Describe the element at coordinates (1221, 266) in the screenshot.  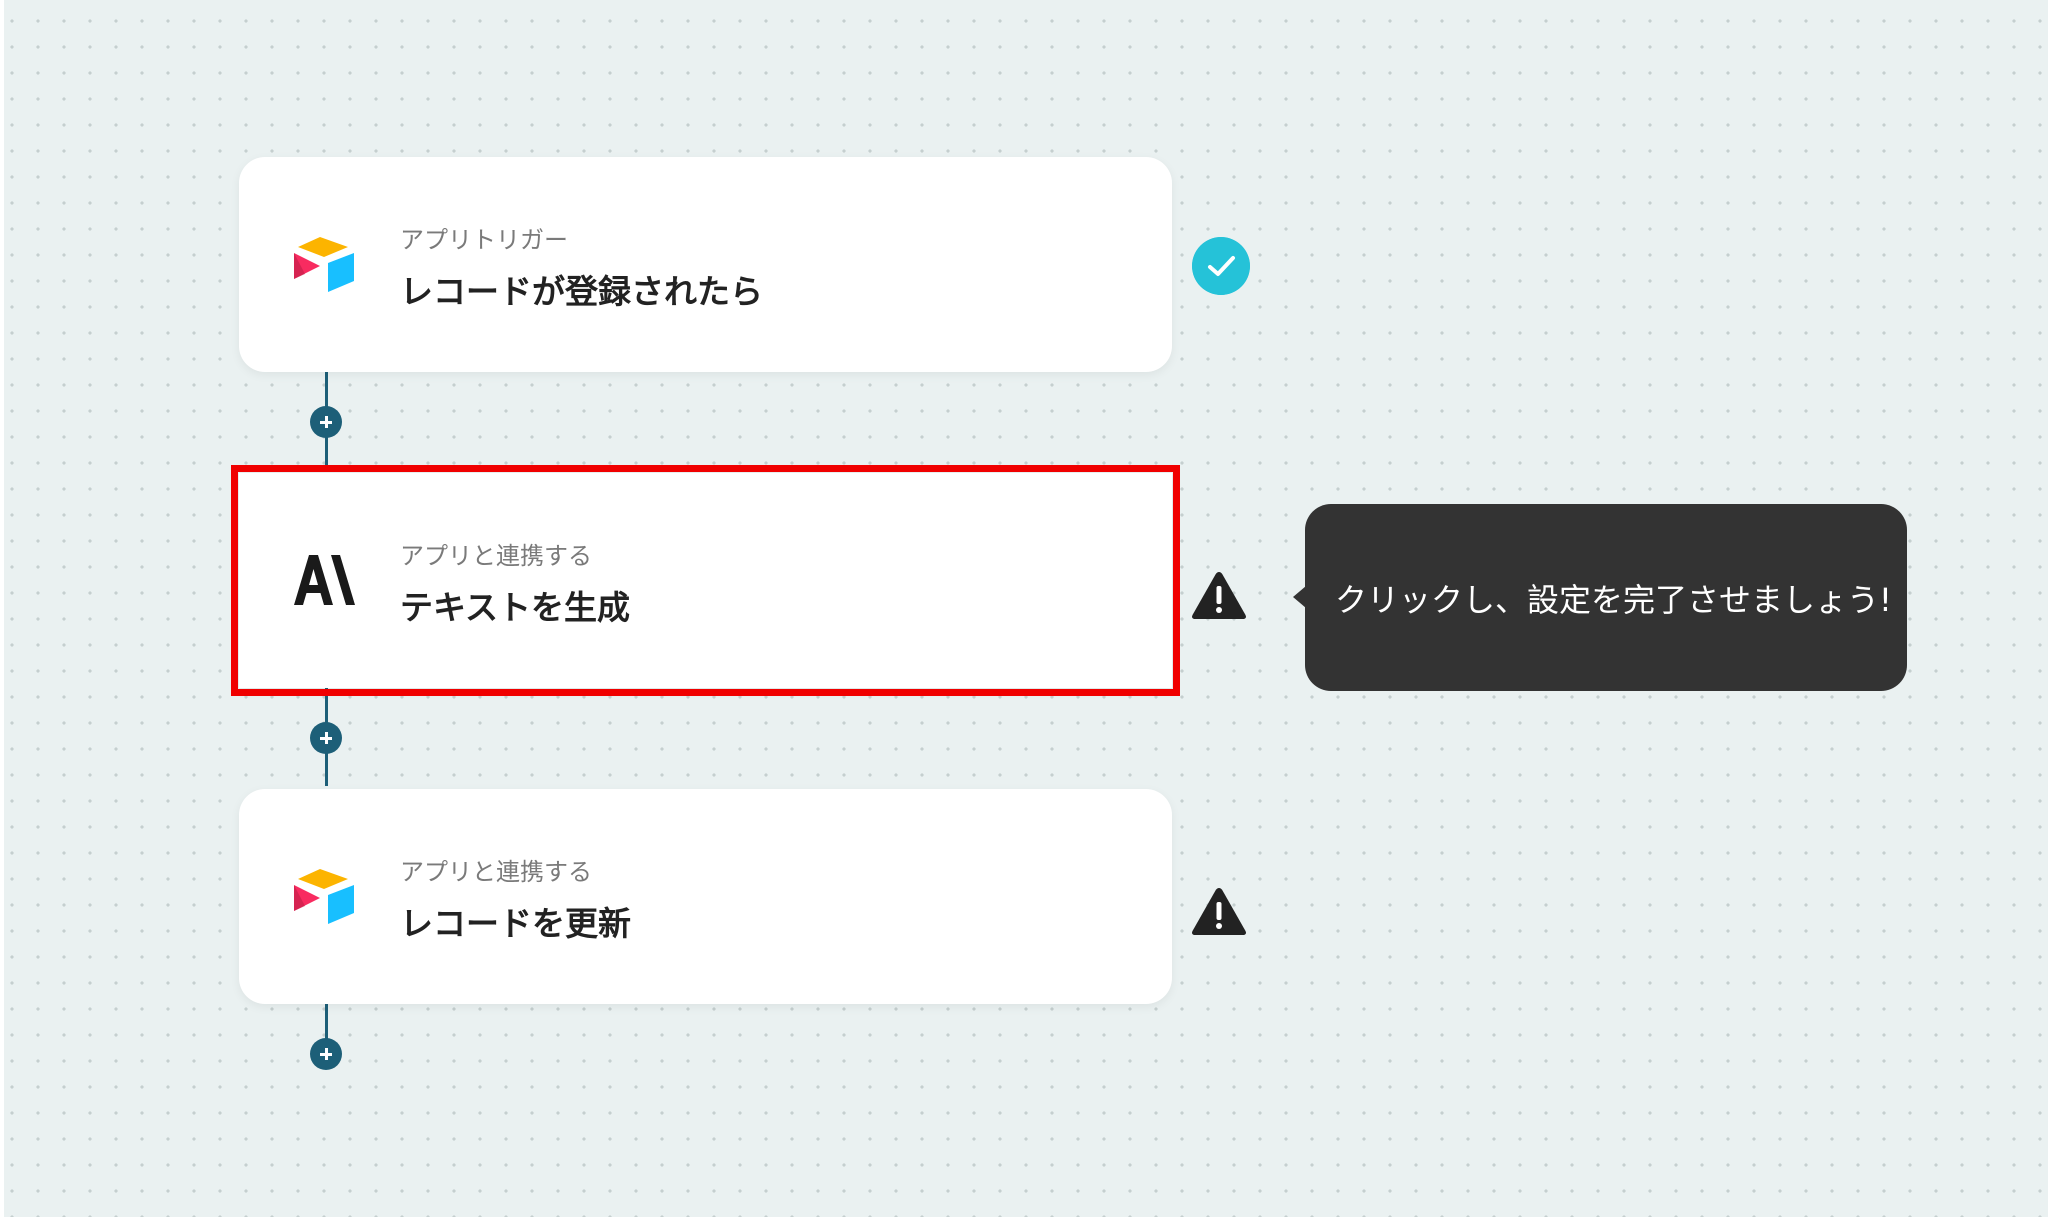
I see `check-icon` at that location.